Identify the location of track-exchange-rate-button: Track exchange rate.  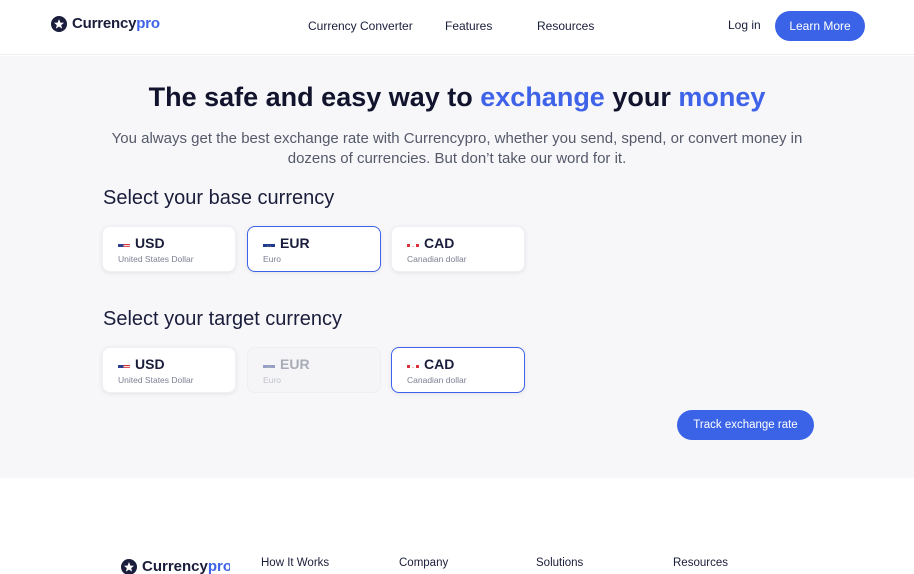
(745, 425).